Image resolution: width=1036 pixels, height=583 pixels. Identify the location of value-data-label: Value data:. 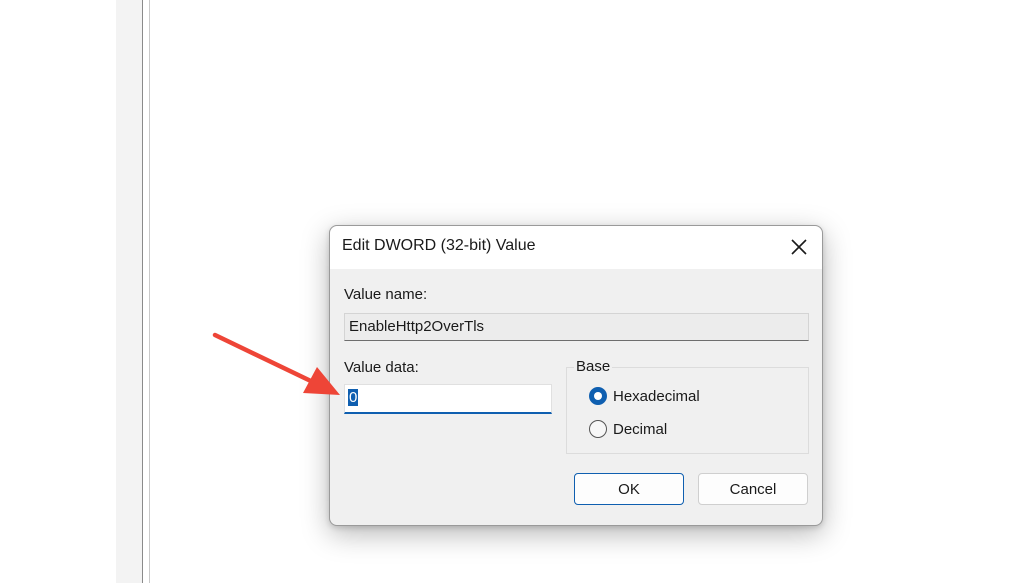
(381, 367).